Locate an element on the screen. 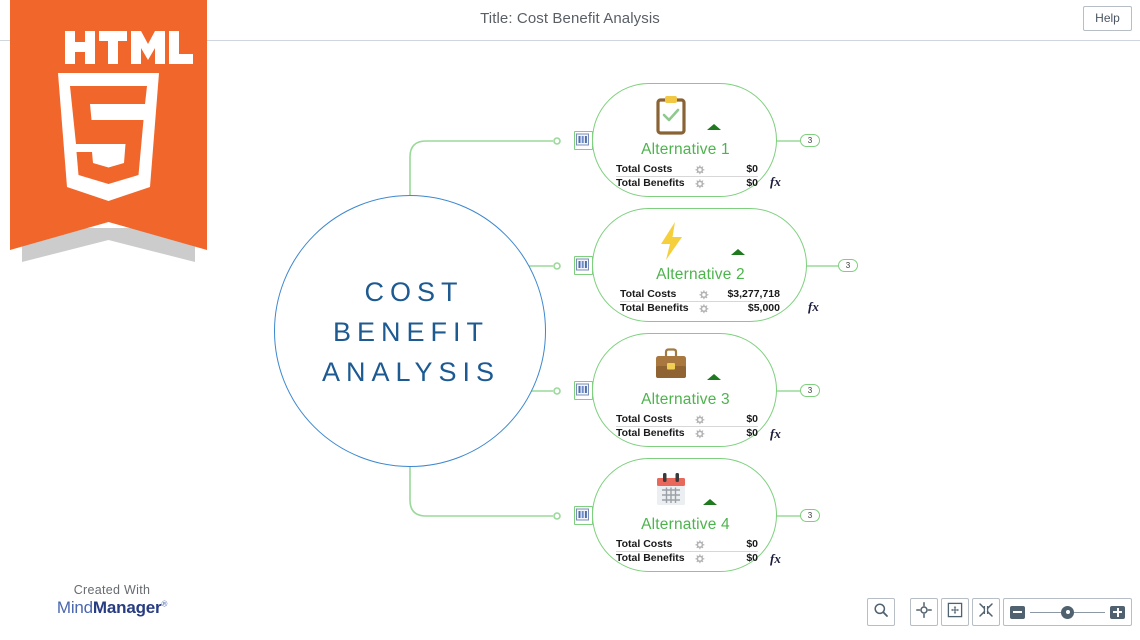 This screenshot has width=1140, height=640. topic-stats-1: Total Costs $0 Total Benefits $0 is located at coordinates (687, 176).